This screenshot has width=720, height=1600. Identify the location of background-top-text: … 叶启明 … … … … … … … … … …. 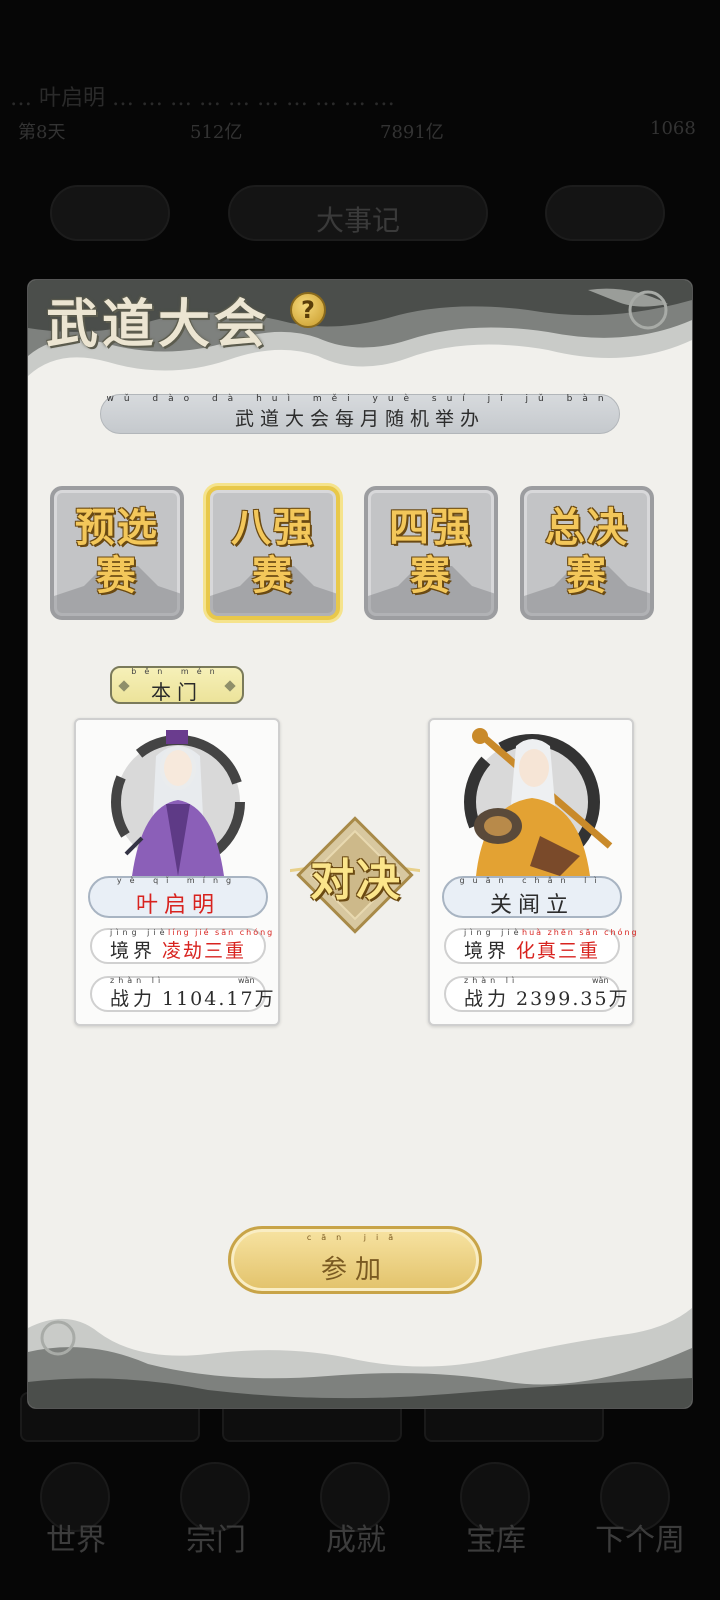
(202, 98).